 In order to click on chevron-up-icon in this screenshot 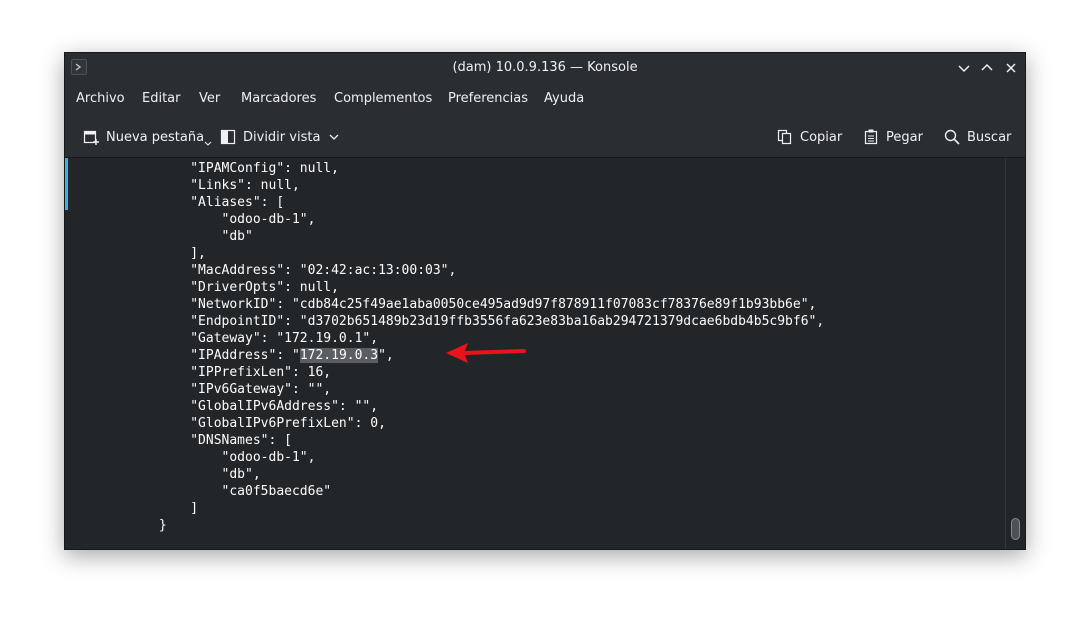, I will do `click(987, 67)`.